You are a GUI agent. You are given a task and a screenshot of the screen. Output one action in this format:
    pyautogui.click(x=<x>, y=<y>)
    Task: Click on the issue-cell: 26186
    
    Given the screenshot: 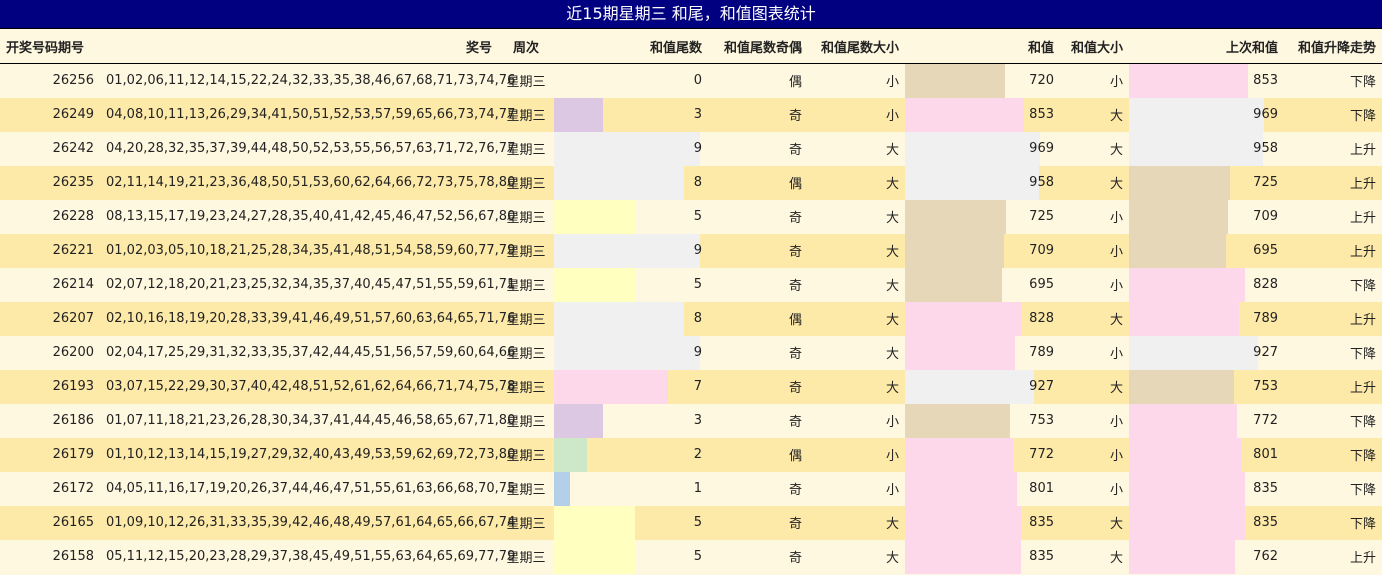 What is the action you would take?
    pyautogui.click(x=73, y=420)
    